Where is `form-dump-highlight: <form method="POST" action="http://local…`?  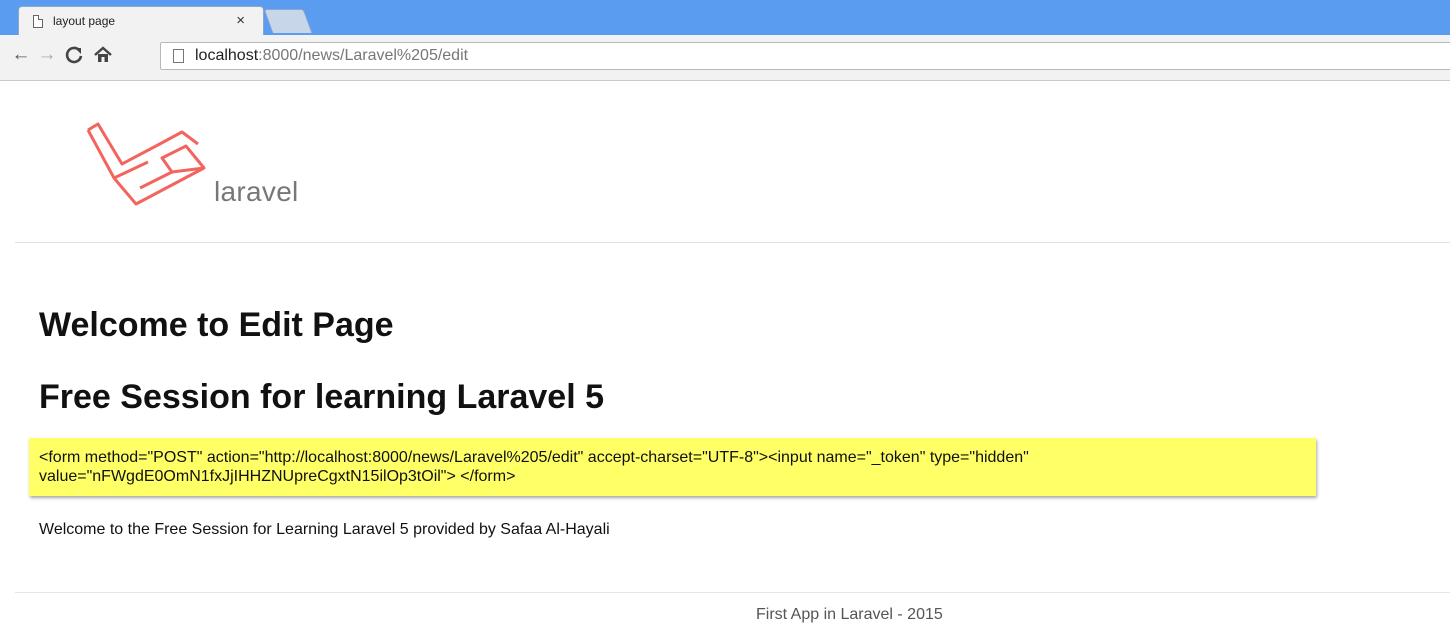 form-dump-highlight: <form method="POST" action="http://local… is located at coordinates (672, 467).